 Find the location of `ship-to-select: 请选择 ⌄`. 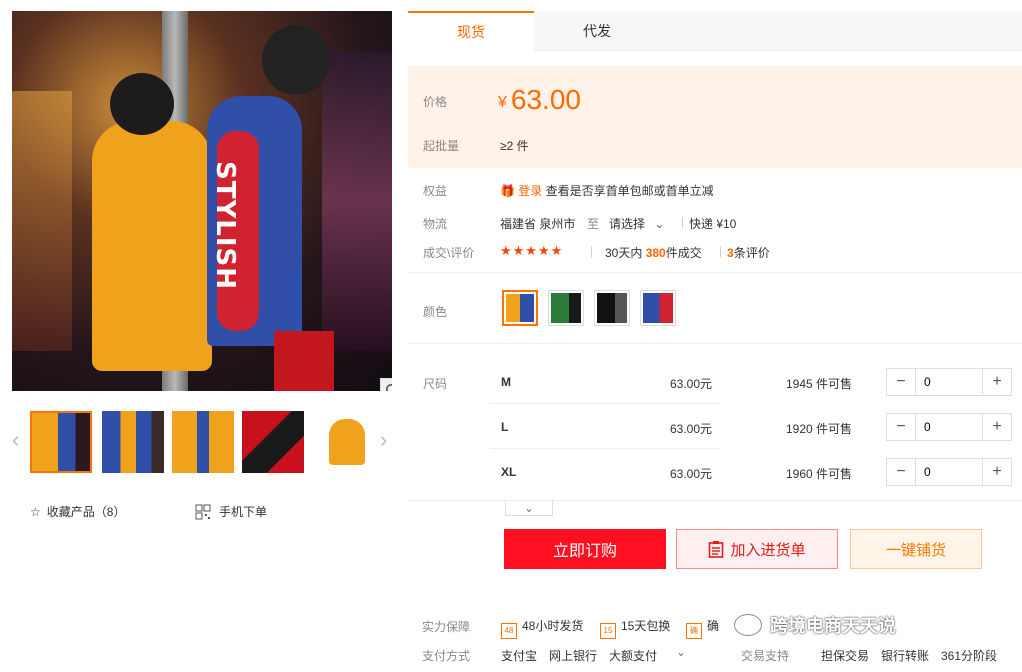

ship-to-select: 请选择 ⌄ is located at coordinates (636, 223).